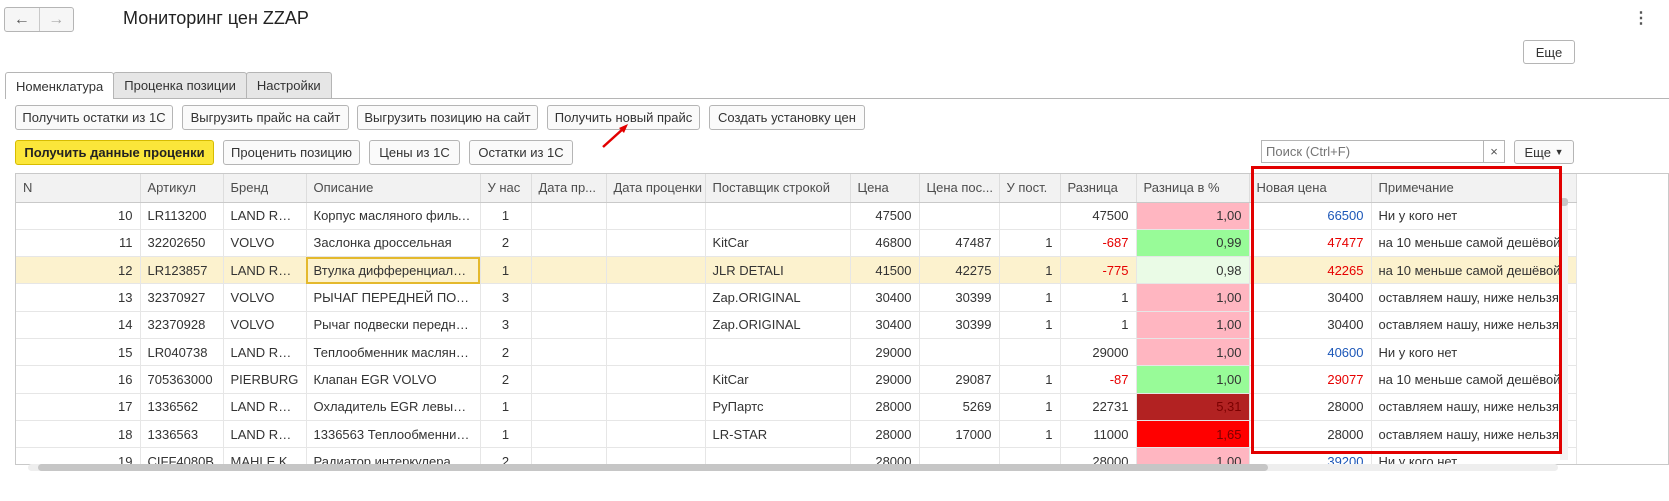  What do you see at coordinates (180, 85) in the screenshot?
I see `tab-position-pricing: Проценка позиции` at bounding box center [180, 85].